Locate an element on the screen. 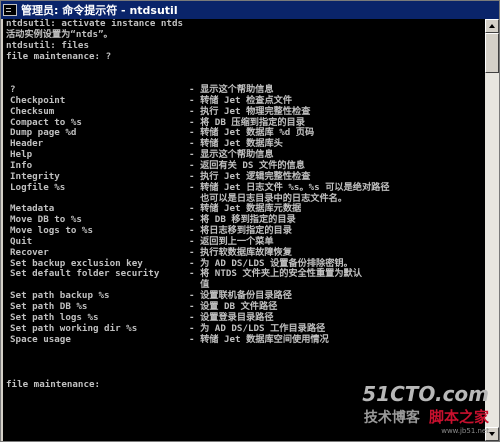 The width and height of the screenshot is (500, 442). watermark-row: 技术博客 脚本之家 is located at coordinates (425, 416).